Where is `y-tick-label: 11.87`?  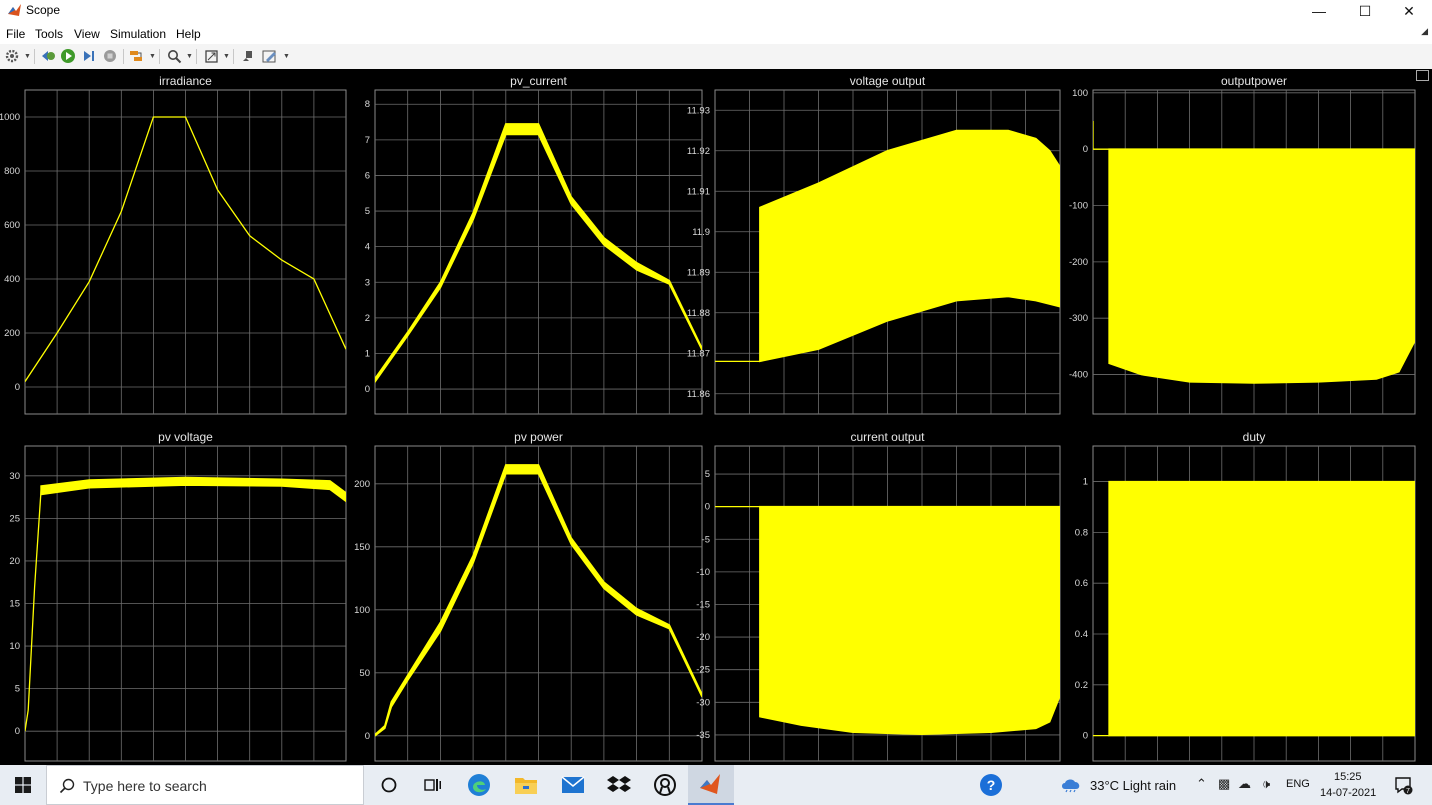
y-tick-label: 11.87 is located at coordinates (698, 353).